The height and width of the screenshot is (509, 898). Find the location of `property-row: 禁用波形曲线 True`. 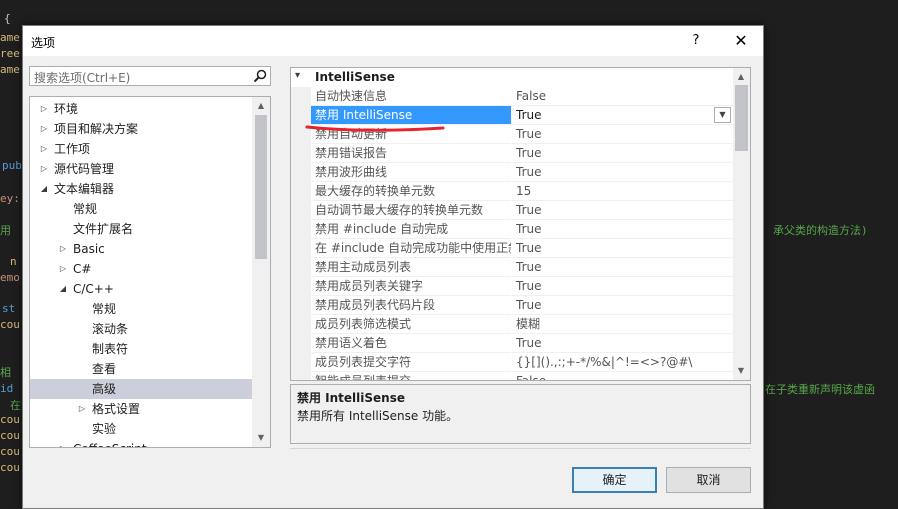

property-row: 禁用波形曲线 True is located at coordinates (512, 172).